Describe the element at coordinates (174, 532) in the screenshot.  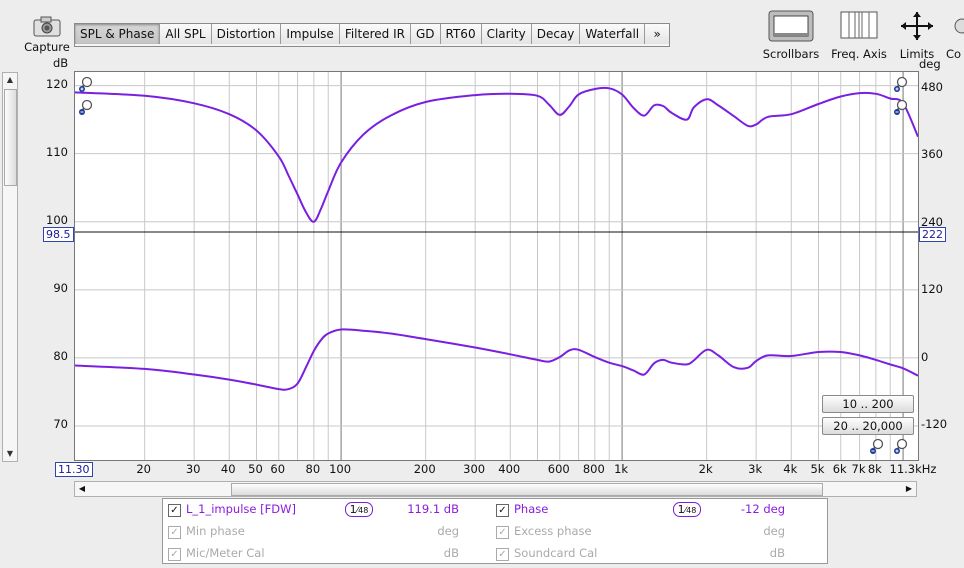
I see `checkbox-min-phase: ✓` at that location.